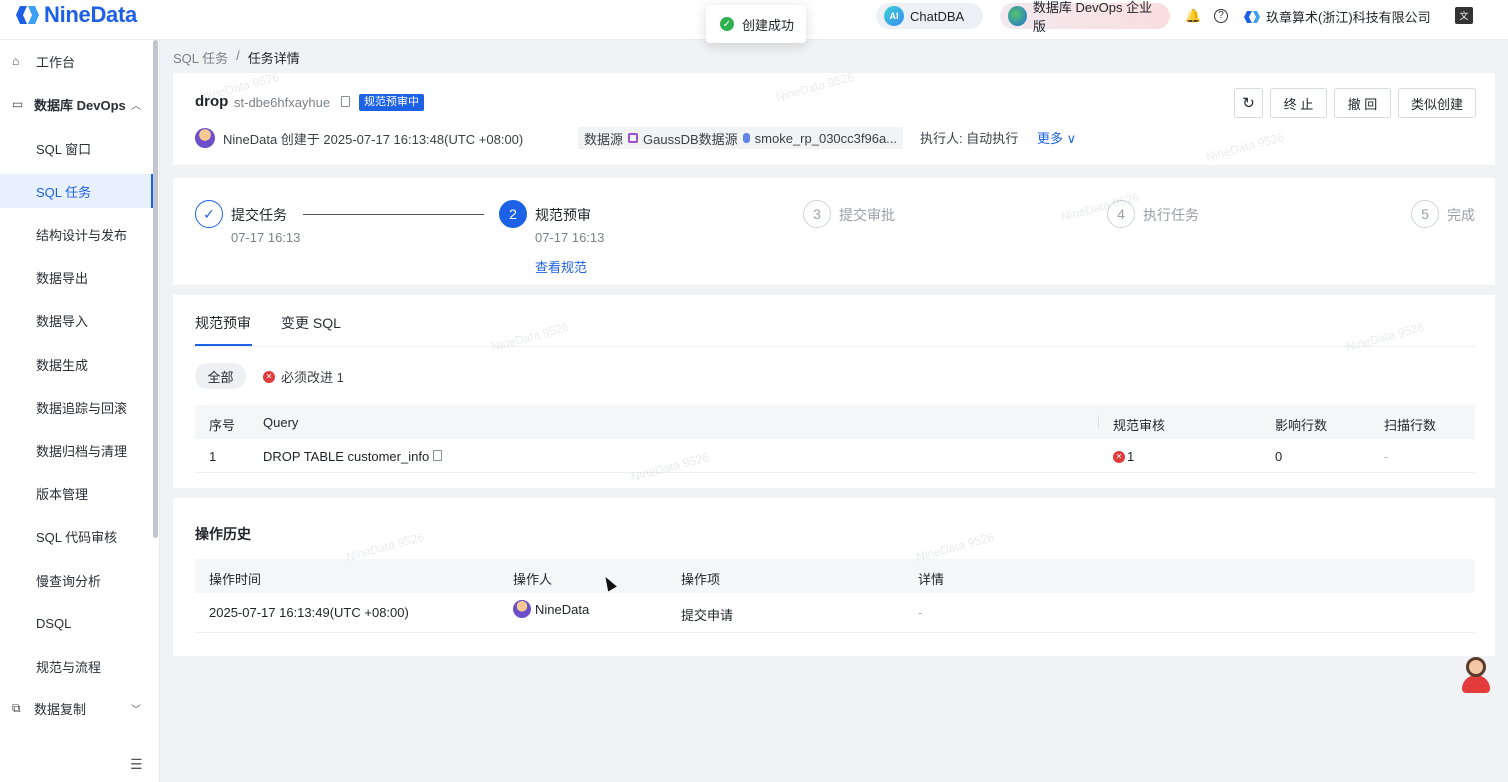 Image resolution: width=1508 pixels, height=782 pixels. Describe the element at coordinates (222, 425) in the screenshot. I see `column-header: 序号` at that location.